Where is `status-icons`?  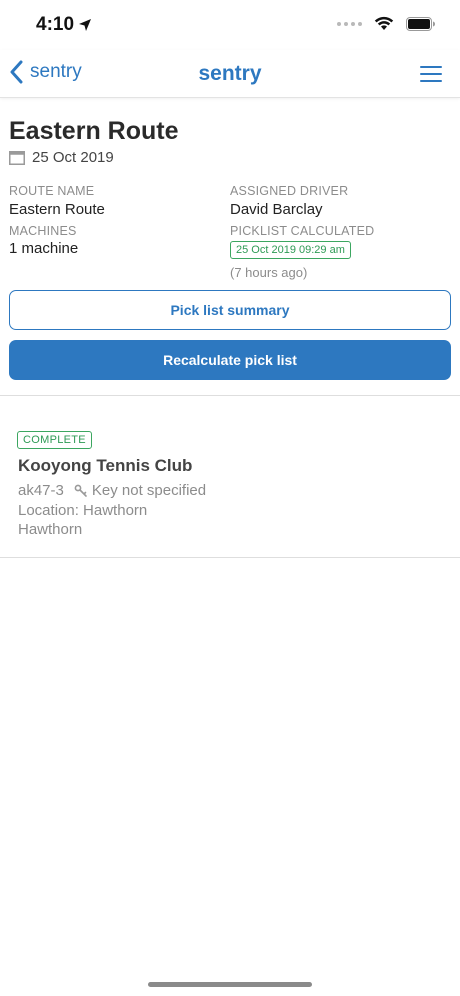 status-icons is located at coordinates (386, 23).